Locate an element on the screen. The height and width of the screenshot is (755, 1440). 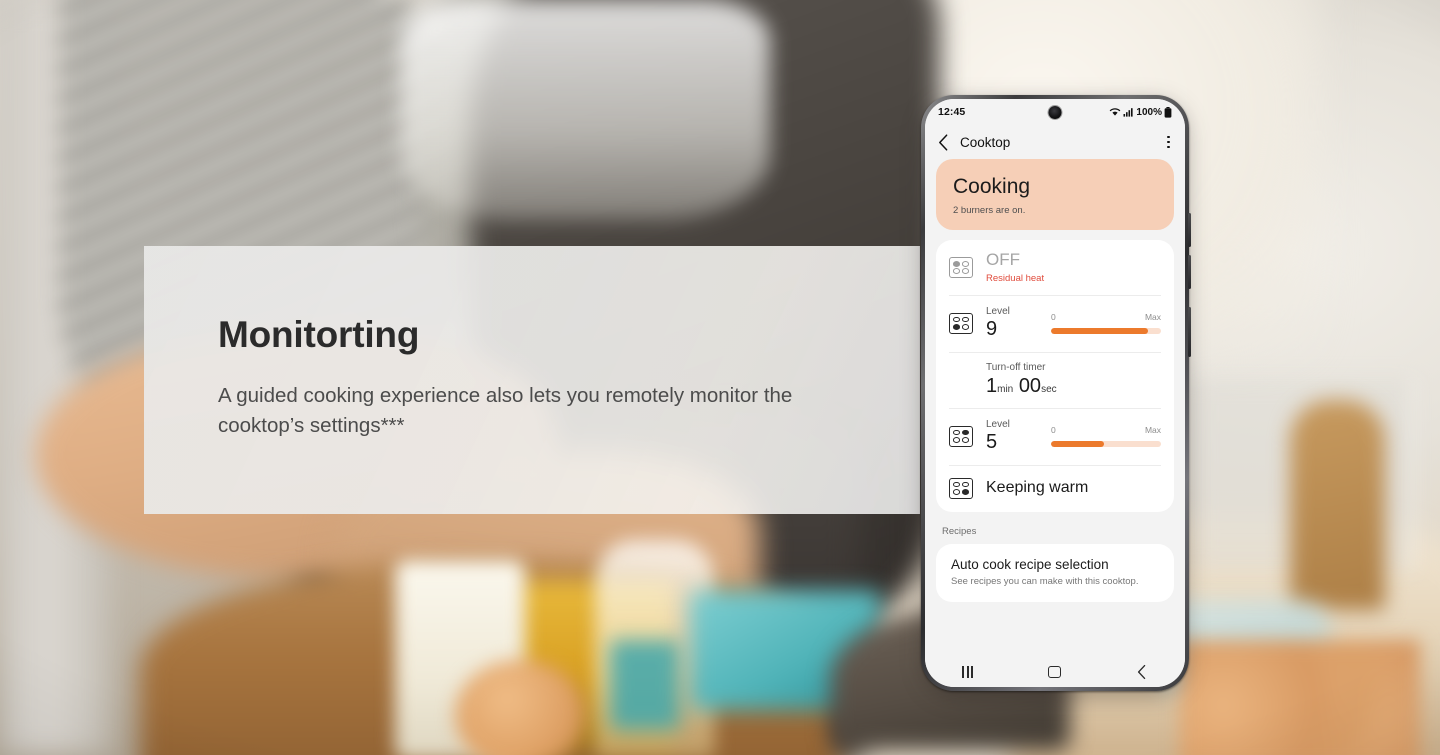
cooking-status-card: Cooking 2 burners are on. is located at coordinates (1055, 195).